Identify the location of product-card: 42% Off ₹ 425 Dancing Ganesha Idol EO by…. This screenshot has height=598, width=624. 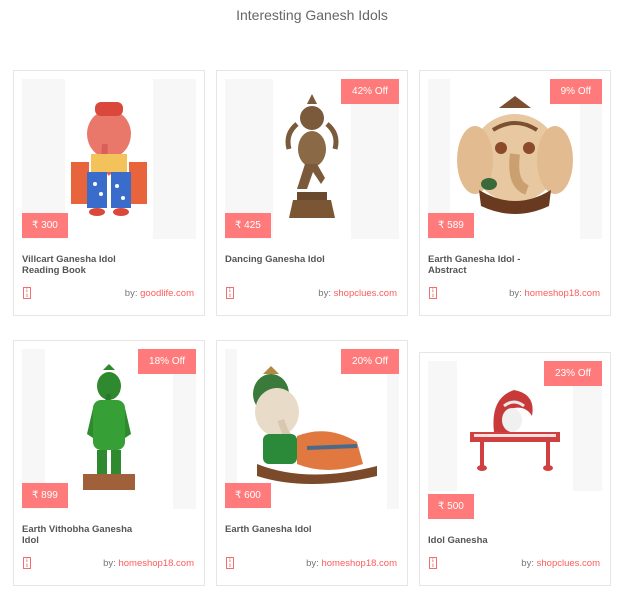
(312, 193).